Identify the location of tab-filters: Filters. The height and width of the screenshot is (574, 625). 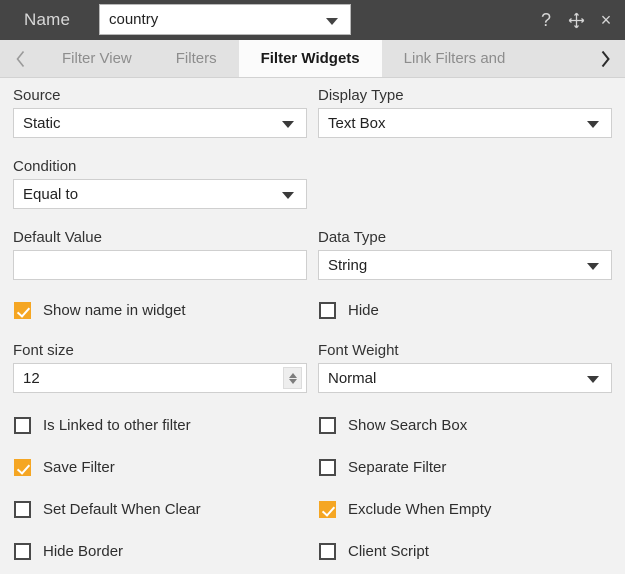
(196, 58).